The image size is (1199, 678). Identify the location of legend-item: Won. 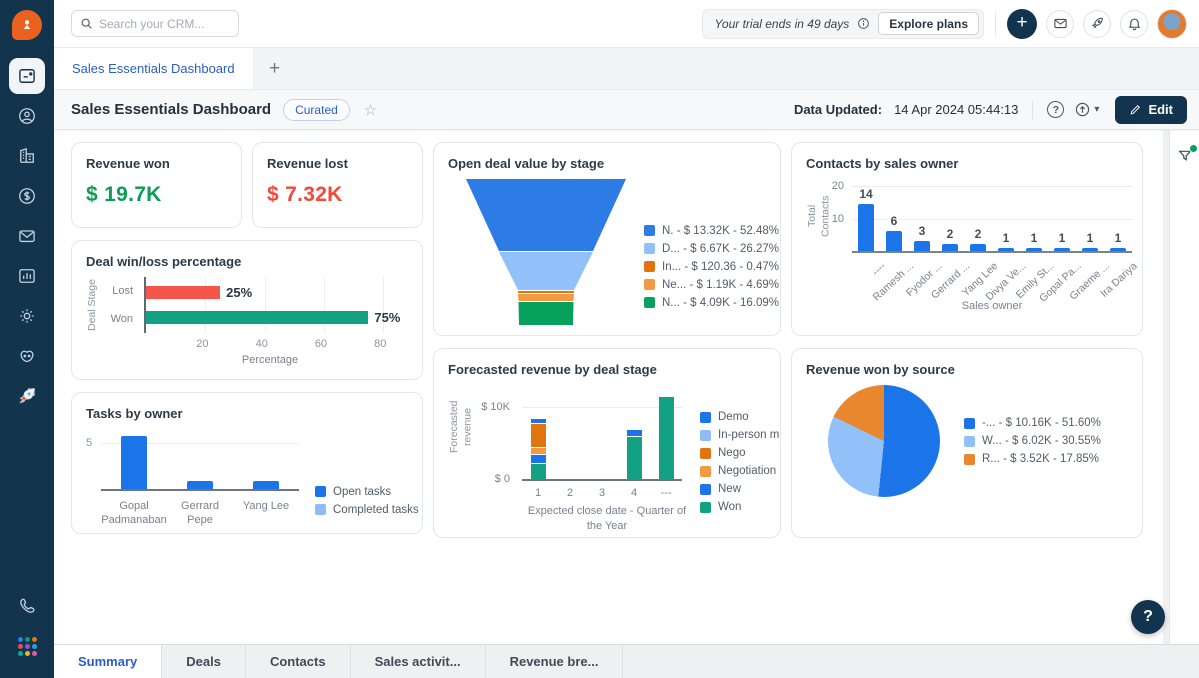
(740, 507).